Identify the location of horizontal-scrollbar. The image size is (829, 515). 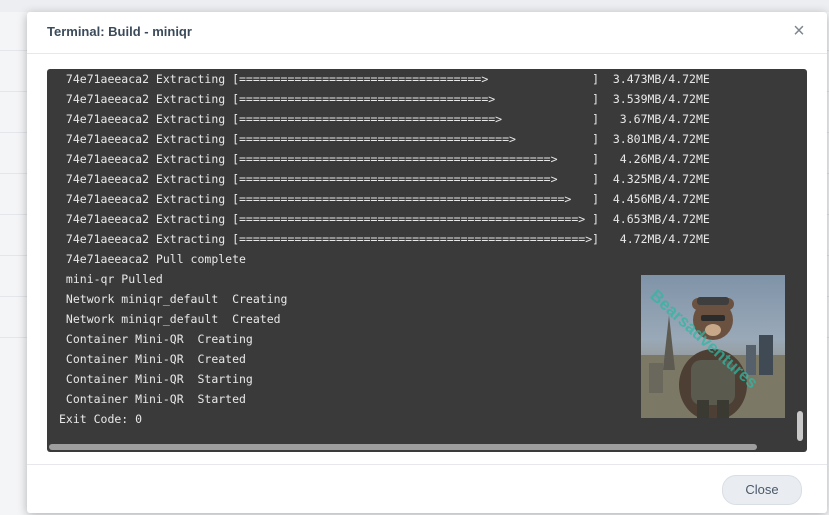
(403, 447).